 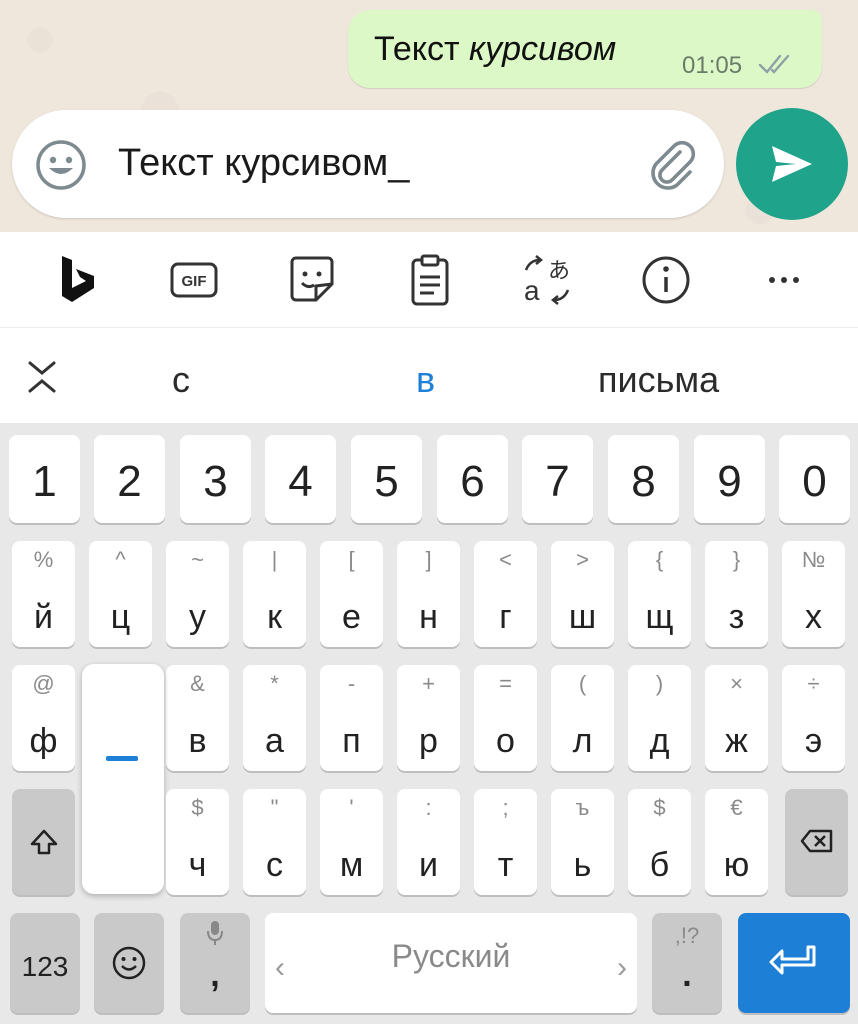 What do you see at coordinates (44, 479) in the screenshot?
I see `key-1: 1` at bounding box center [44, 479].